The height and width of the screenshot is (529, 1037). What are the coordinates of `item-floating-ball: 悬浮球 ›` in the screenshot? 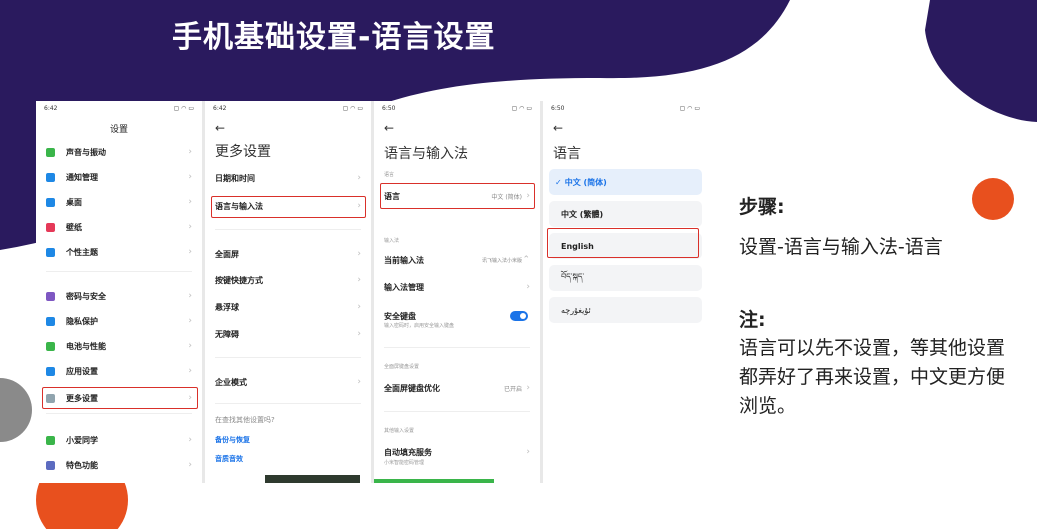 It's located at (288, 307).